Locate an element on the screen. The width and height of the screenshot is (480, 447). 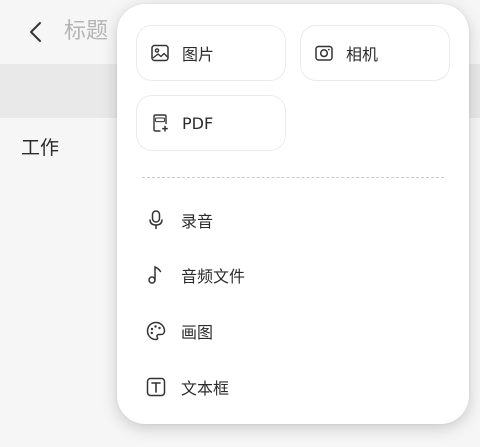
insert-camera-label: 相机 is located at coordinates (362, 54).